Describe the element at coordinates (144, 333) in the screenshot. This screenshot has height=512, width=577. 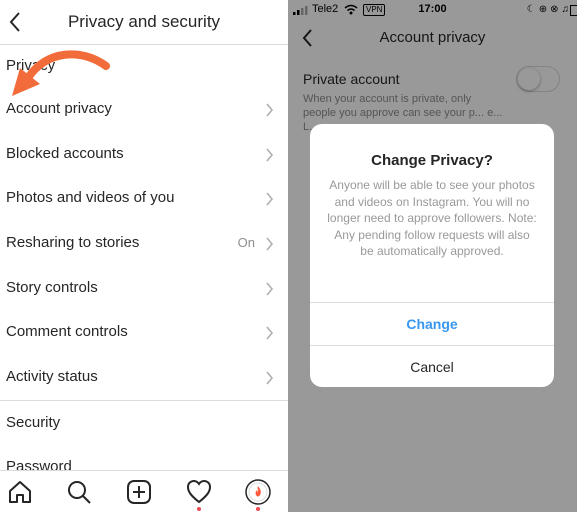
I see `row-comment-controls: Comment controls` at that location.